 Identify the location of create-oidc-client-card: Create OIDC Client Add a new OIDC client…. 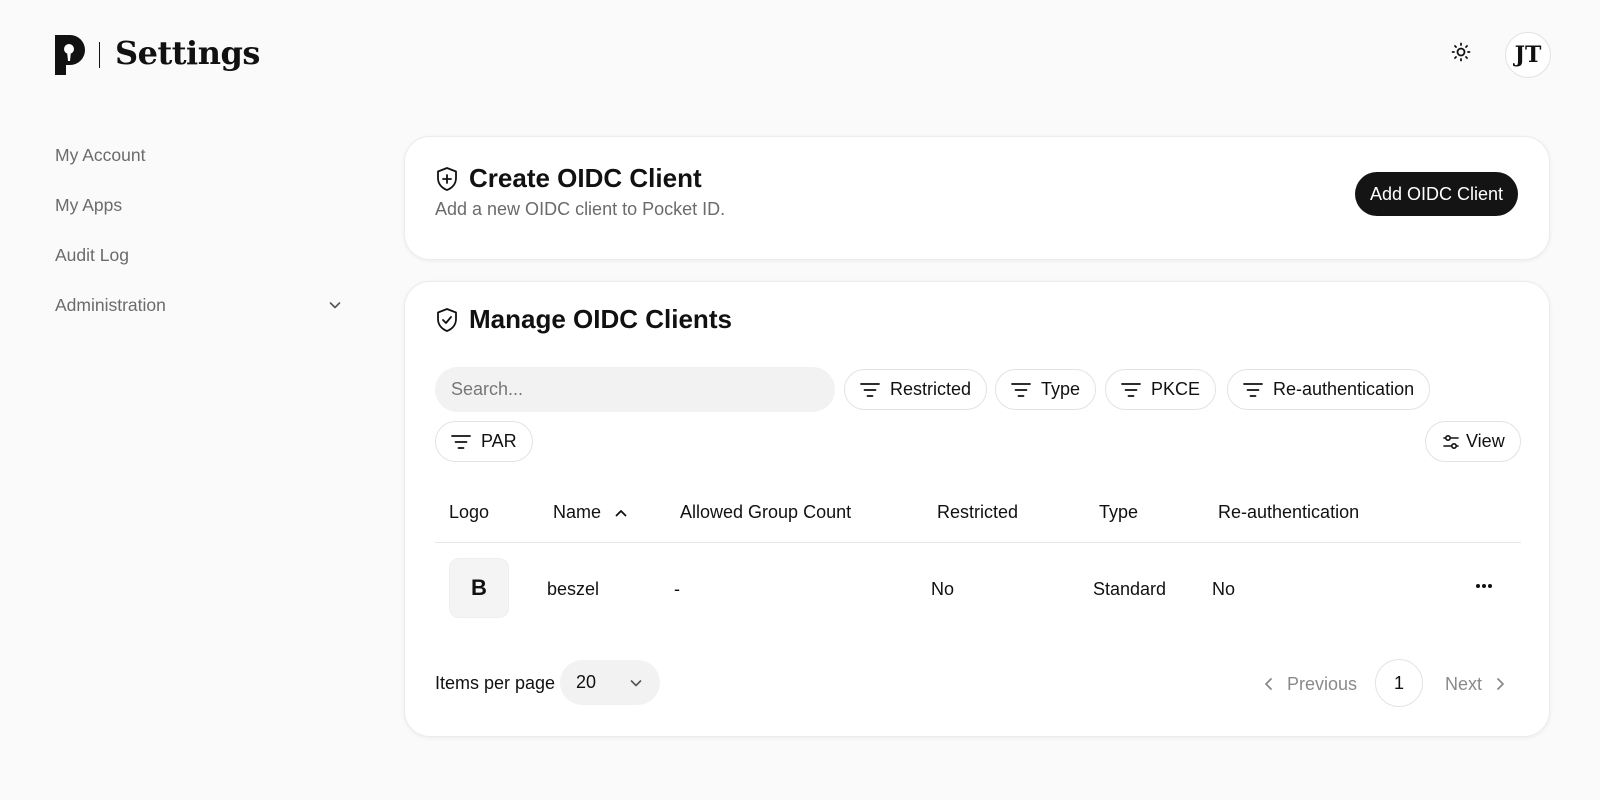
(977, 198).